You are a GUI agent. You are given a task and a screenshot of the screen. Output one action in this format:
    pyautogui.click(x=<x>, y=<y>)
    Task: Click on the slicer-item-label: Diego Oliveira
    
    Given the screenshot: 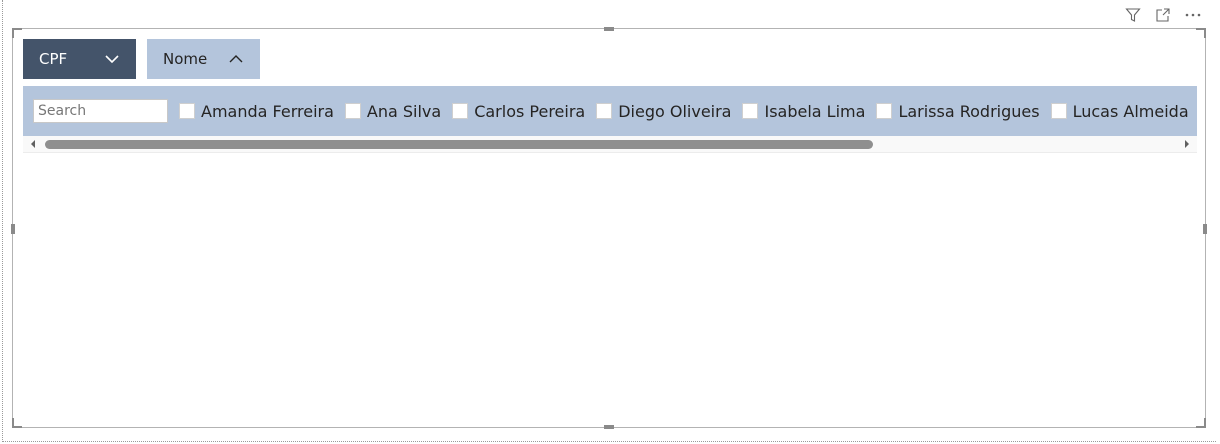 What is the action you would take?
    pyautogui.click(x=675, y=111)
    